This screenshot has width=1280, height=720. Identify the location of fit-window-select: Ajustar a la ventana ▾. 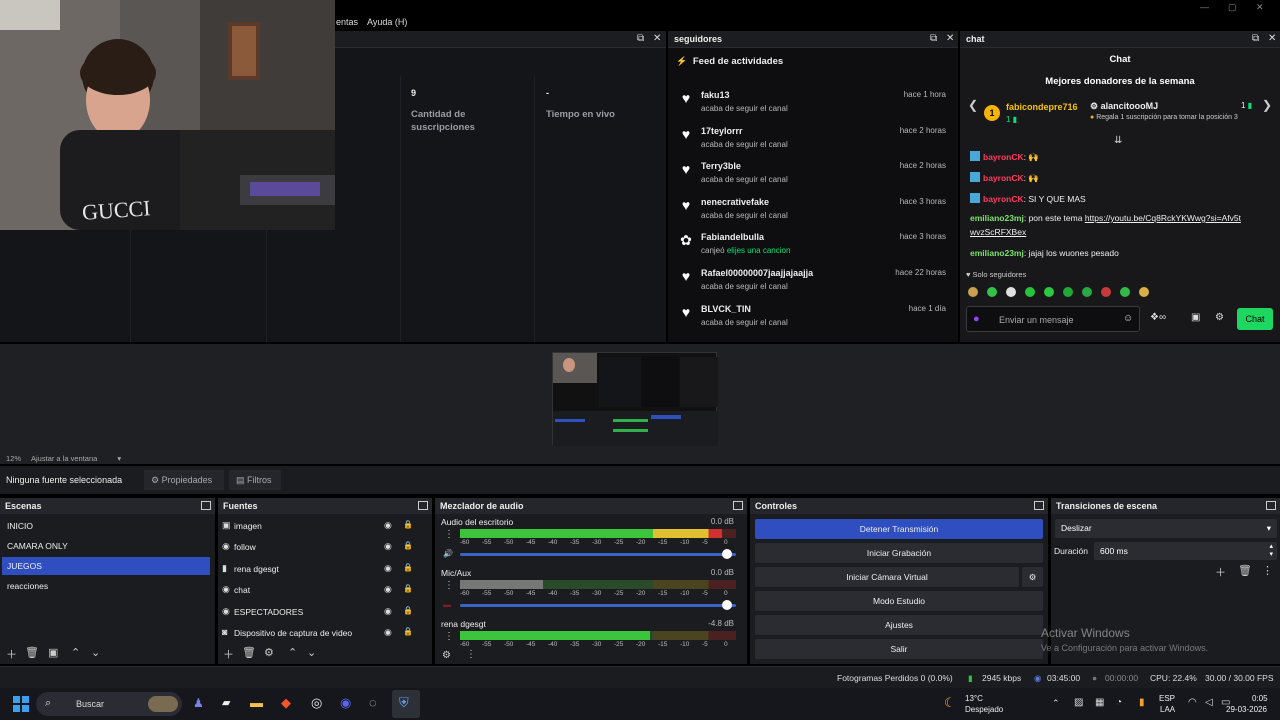
(76, 458).